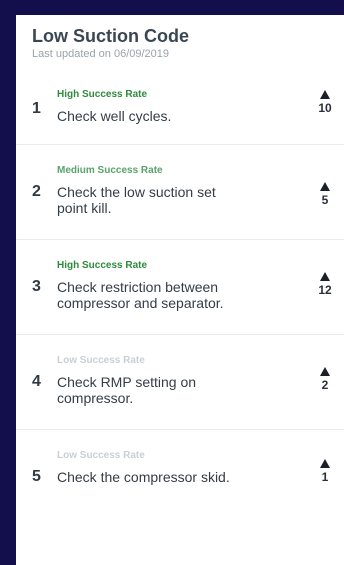 The image size is (344, 565). What do you see at coordinates (36, 286) in the screenshot?
I see `rank-number: 3` at bounding box center [36, 286].